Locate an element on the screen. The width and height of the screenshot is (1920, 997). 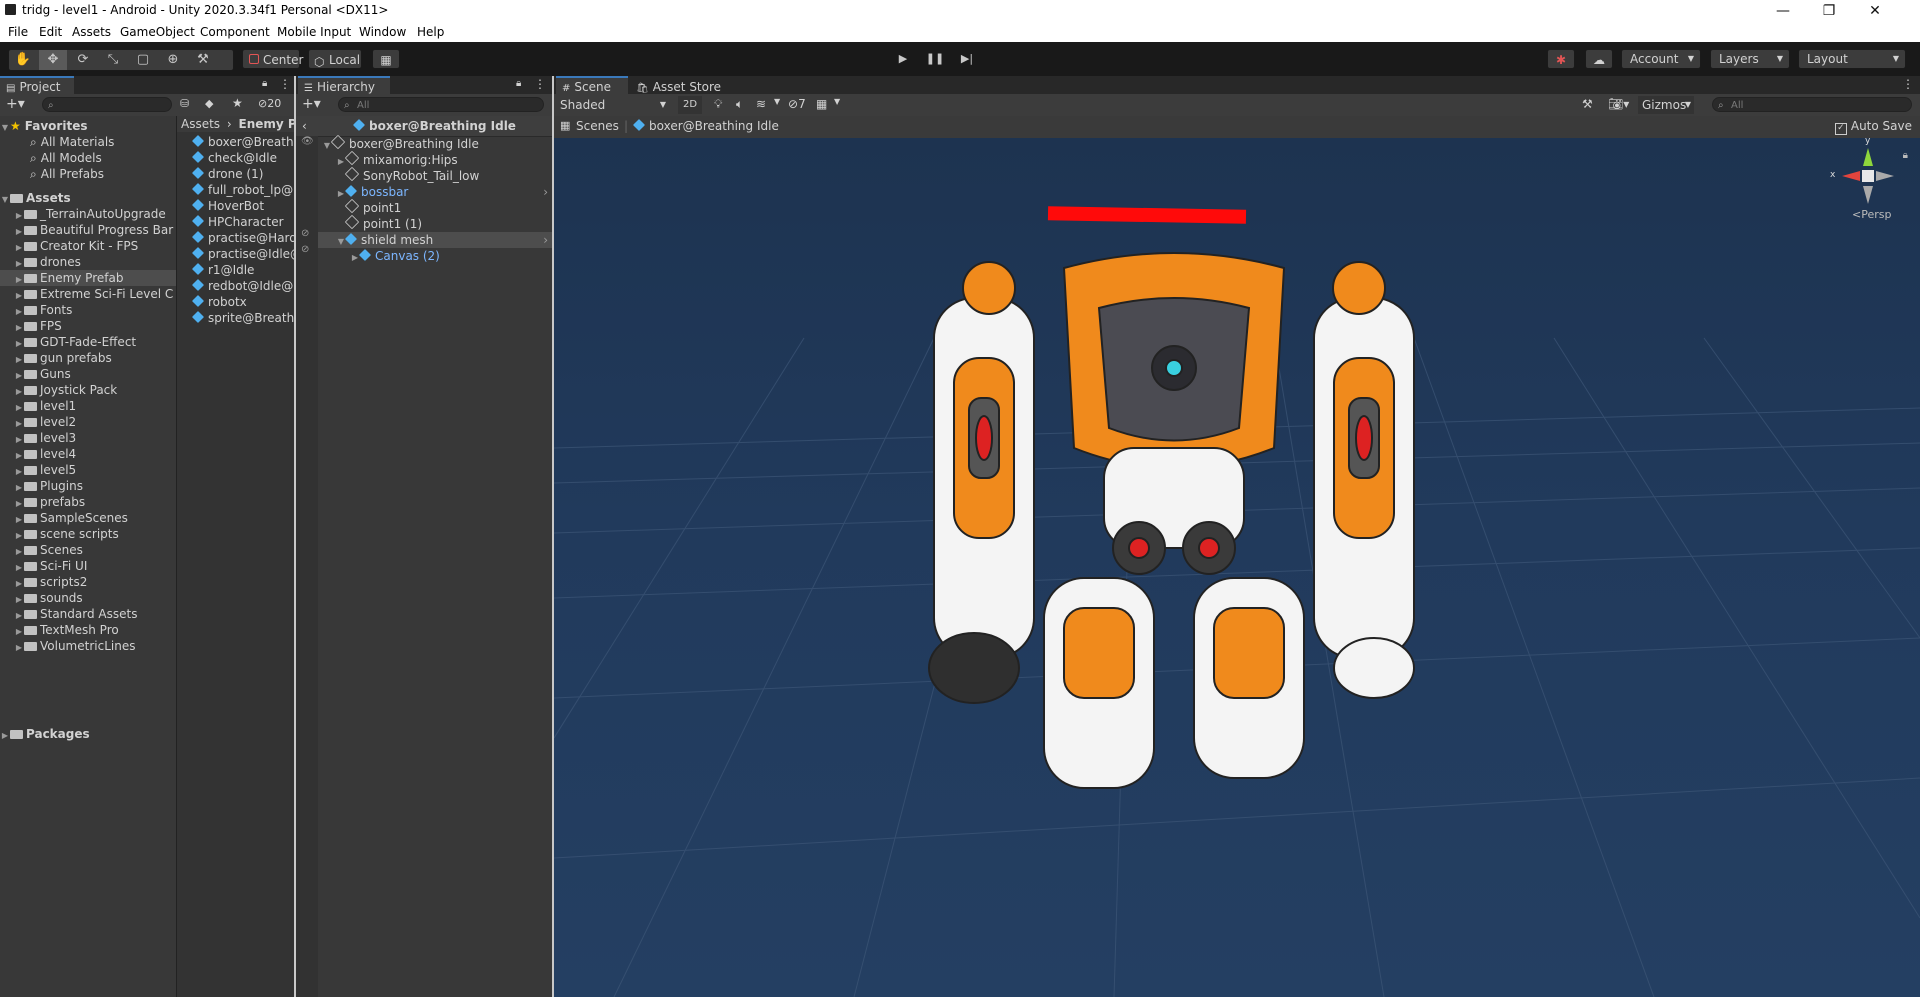
tab-project: ▤ Project is located at coordinates (37, 85).